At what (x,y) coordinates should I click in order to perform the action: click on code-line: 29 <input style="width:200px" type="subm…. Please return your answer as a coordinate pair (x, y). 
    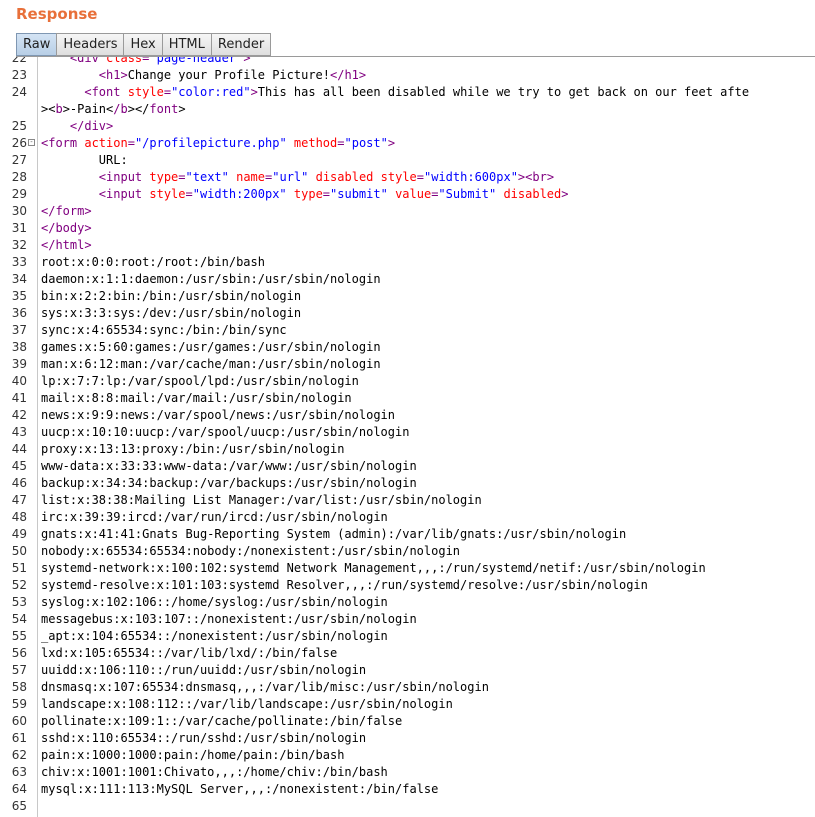
    Looking at the image, I should click on (407, 194).